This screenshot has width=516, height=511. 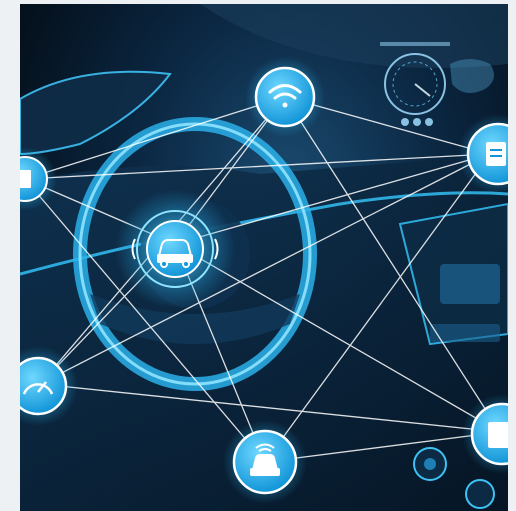 What do you see at coordinates (472, 76) in the screenshot?
I see `hud-map` at bounding box center [472, 76].